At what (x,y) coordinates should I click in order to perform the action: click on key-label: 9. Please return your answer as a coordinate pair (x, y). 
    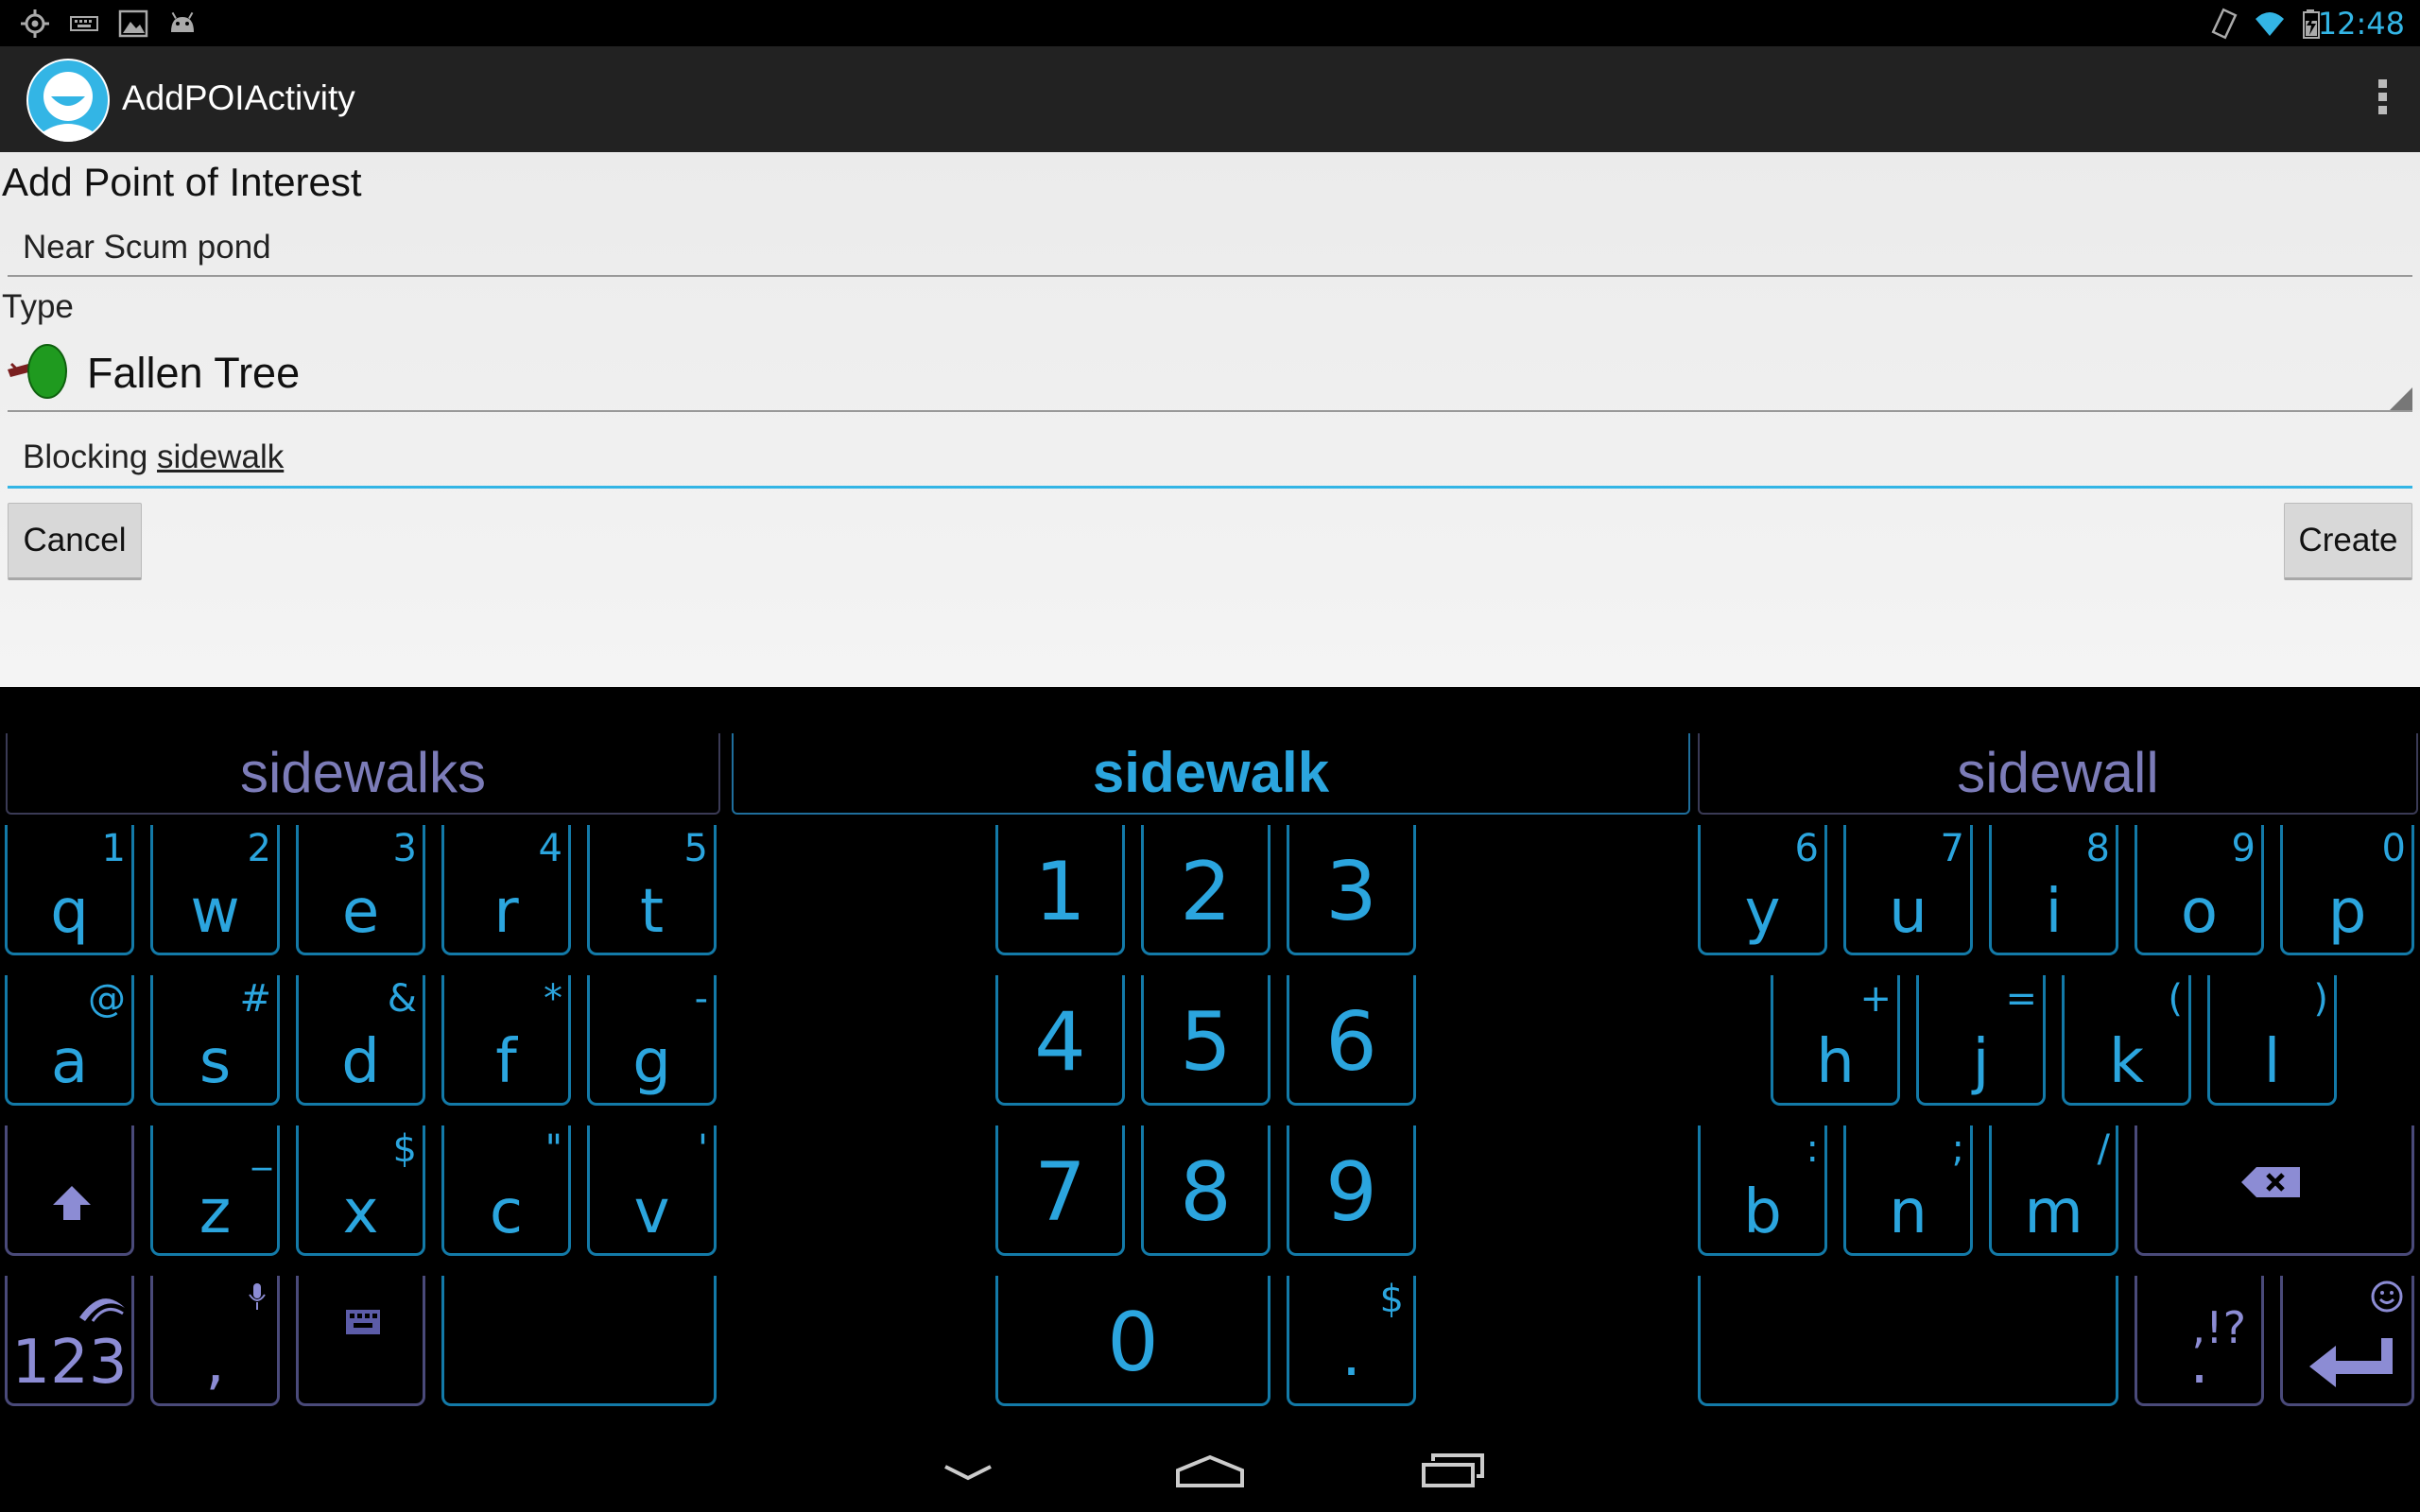
    Looking at the image, I should click on (1351, 1192).